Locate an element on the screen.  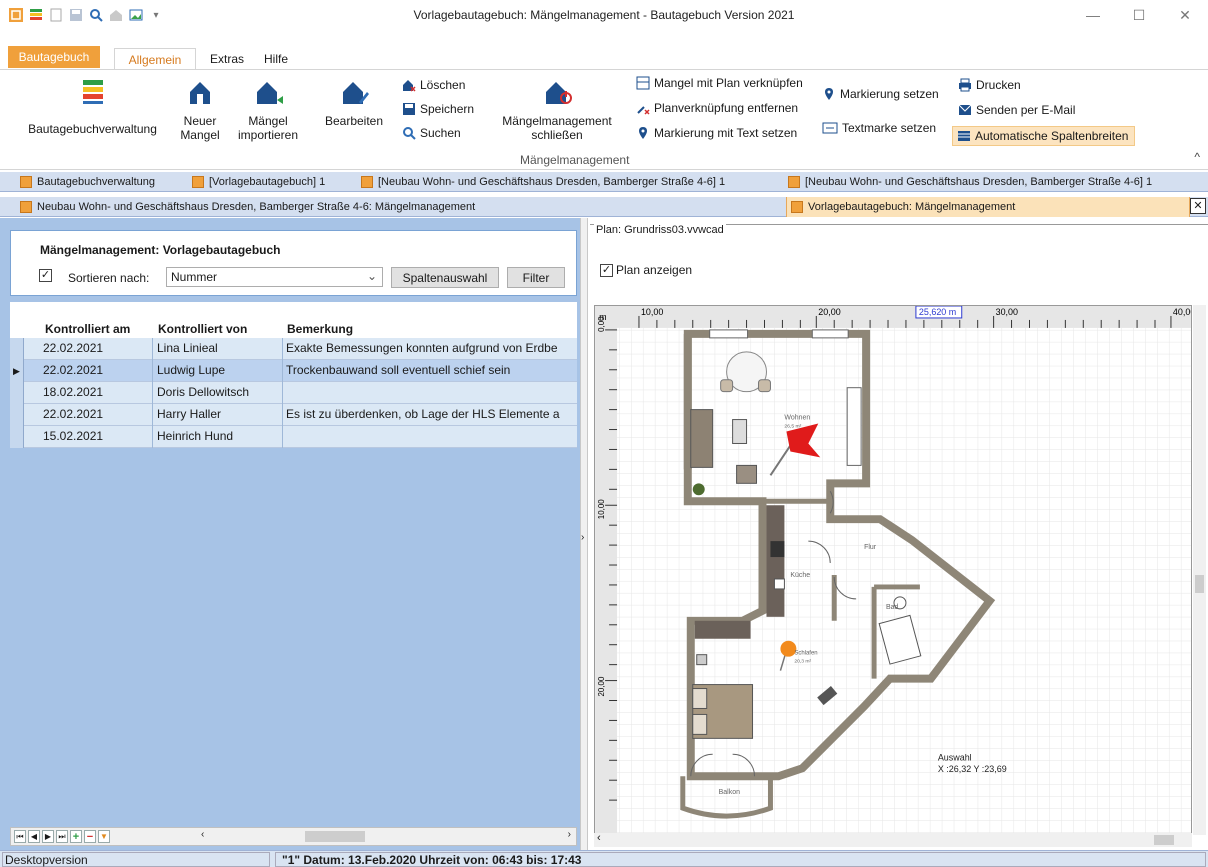
mangel-plan-verknuepfen-button: Mangel mit Plan verknüpfen is located at coordinates (719, 83).